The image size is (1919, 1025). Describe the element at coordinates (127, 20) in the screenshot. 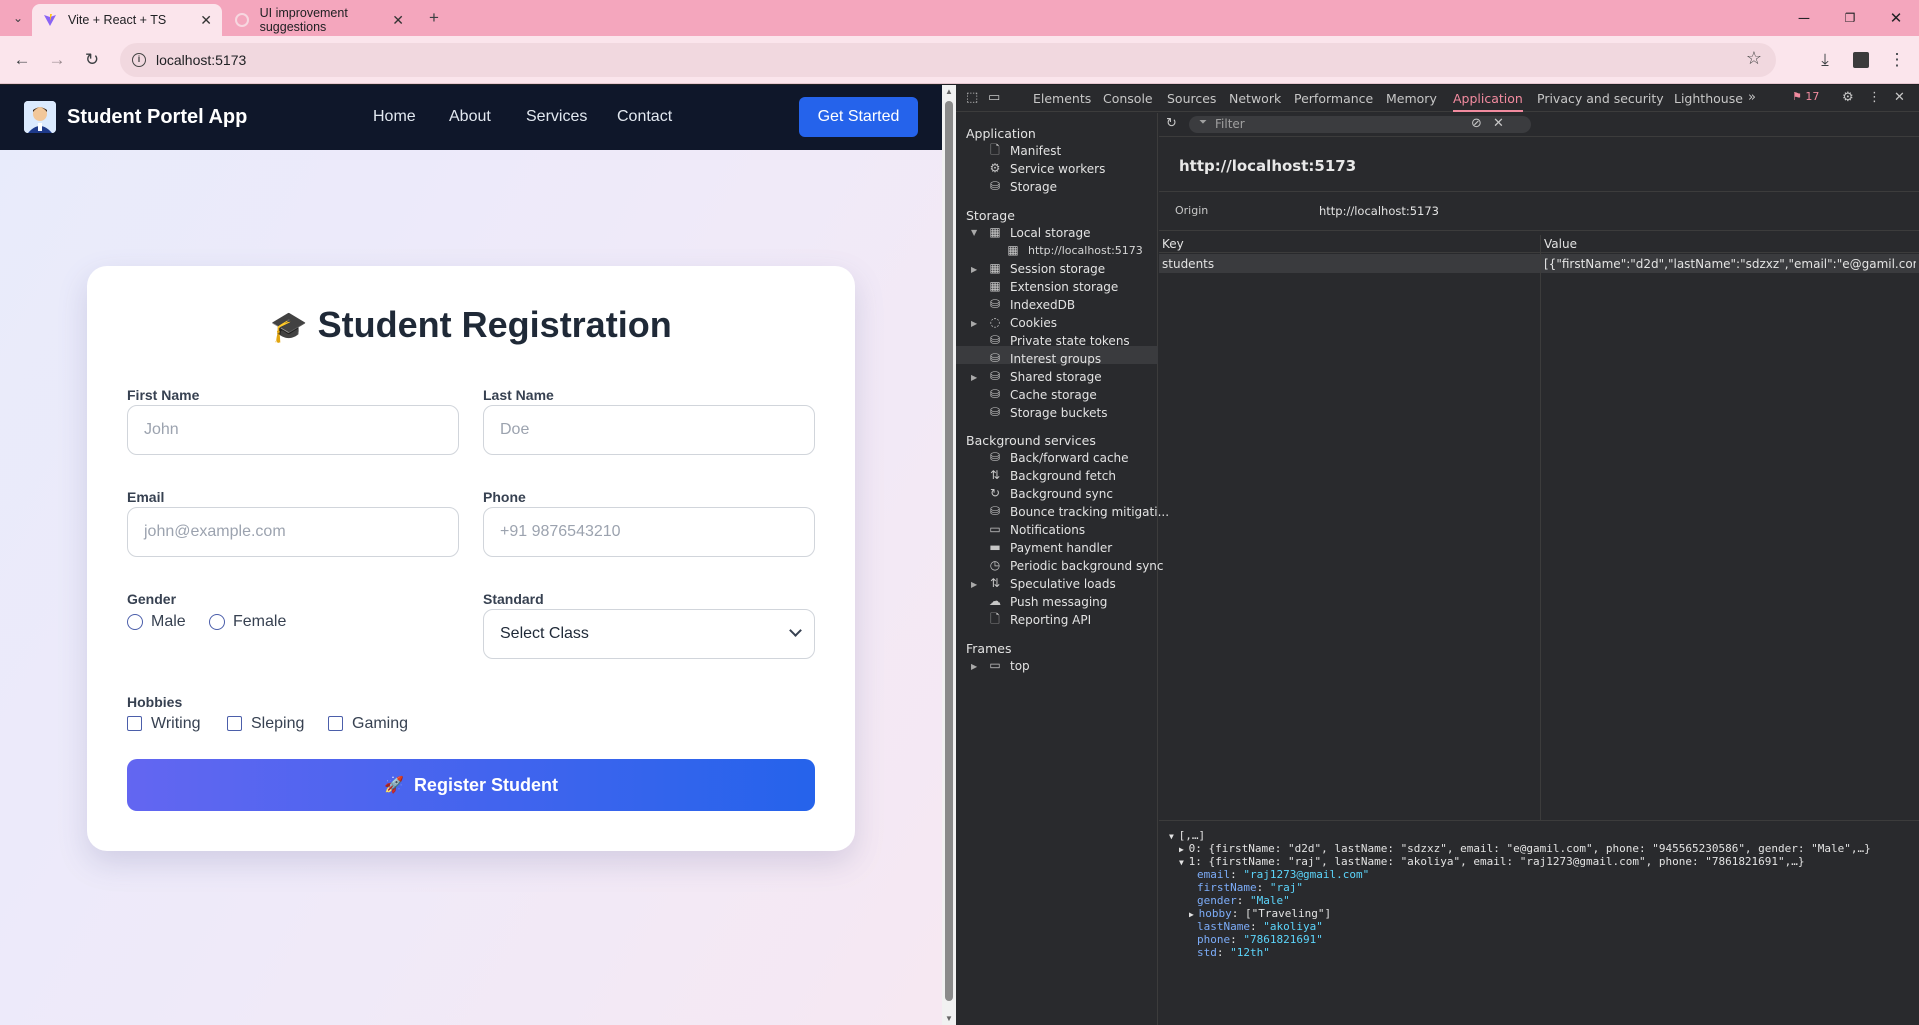

I see `tab-vite-react: Vite + React + TS ✕` at that location.